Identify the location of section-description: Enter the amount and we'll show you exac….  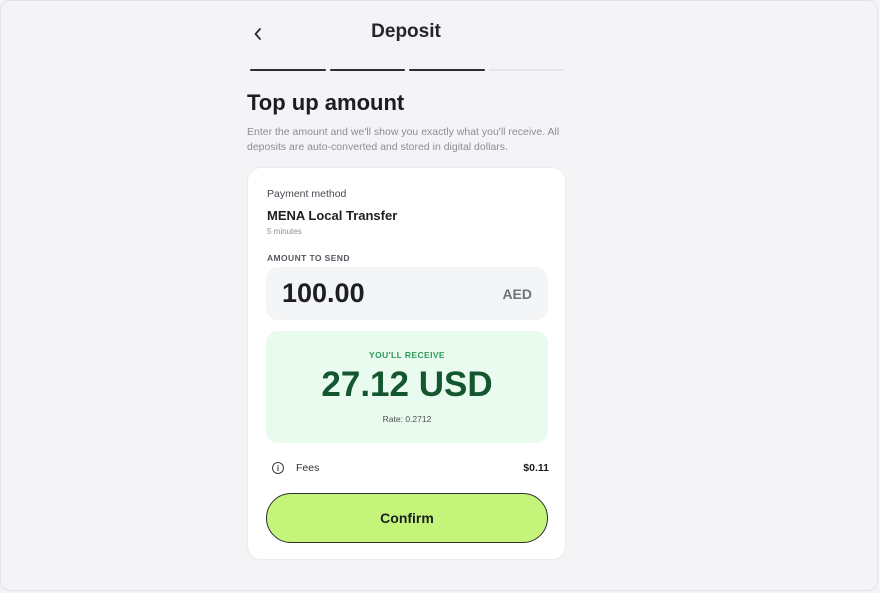
(403, 139).